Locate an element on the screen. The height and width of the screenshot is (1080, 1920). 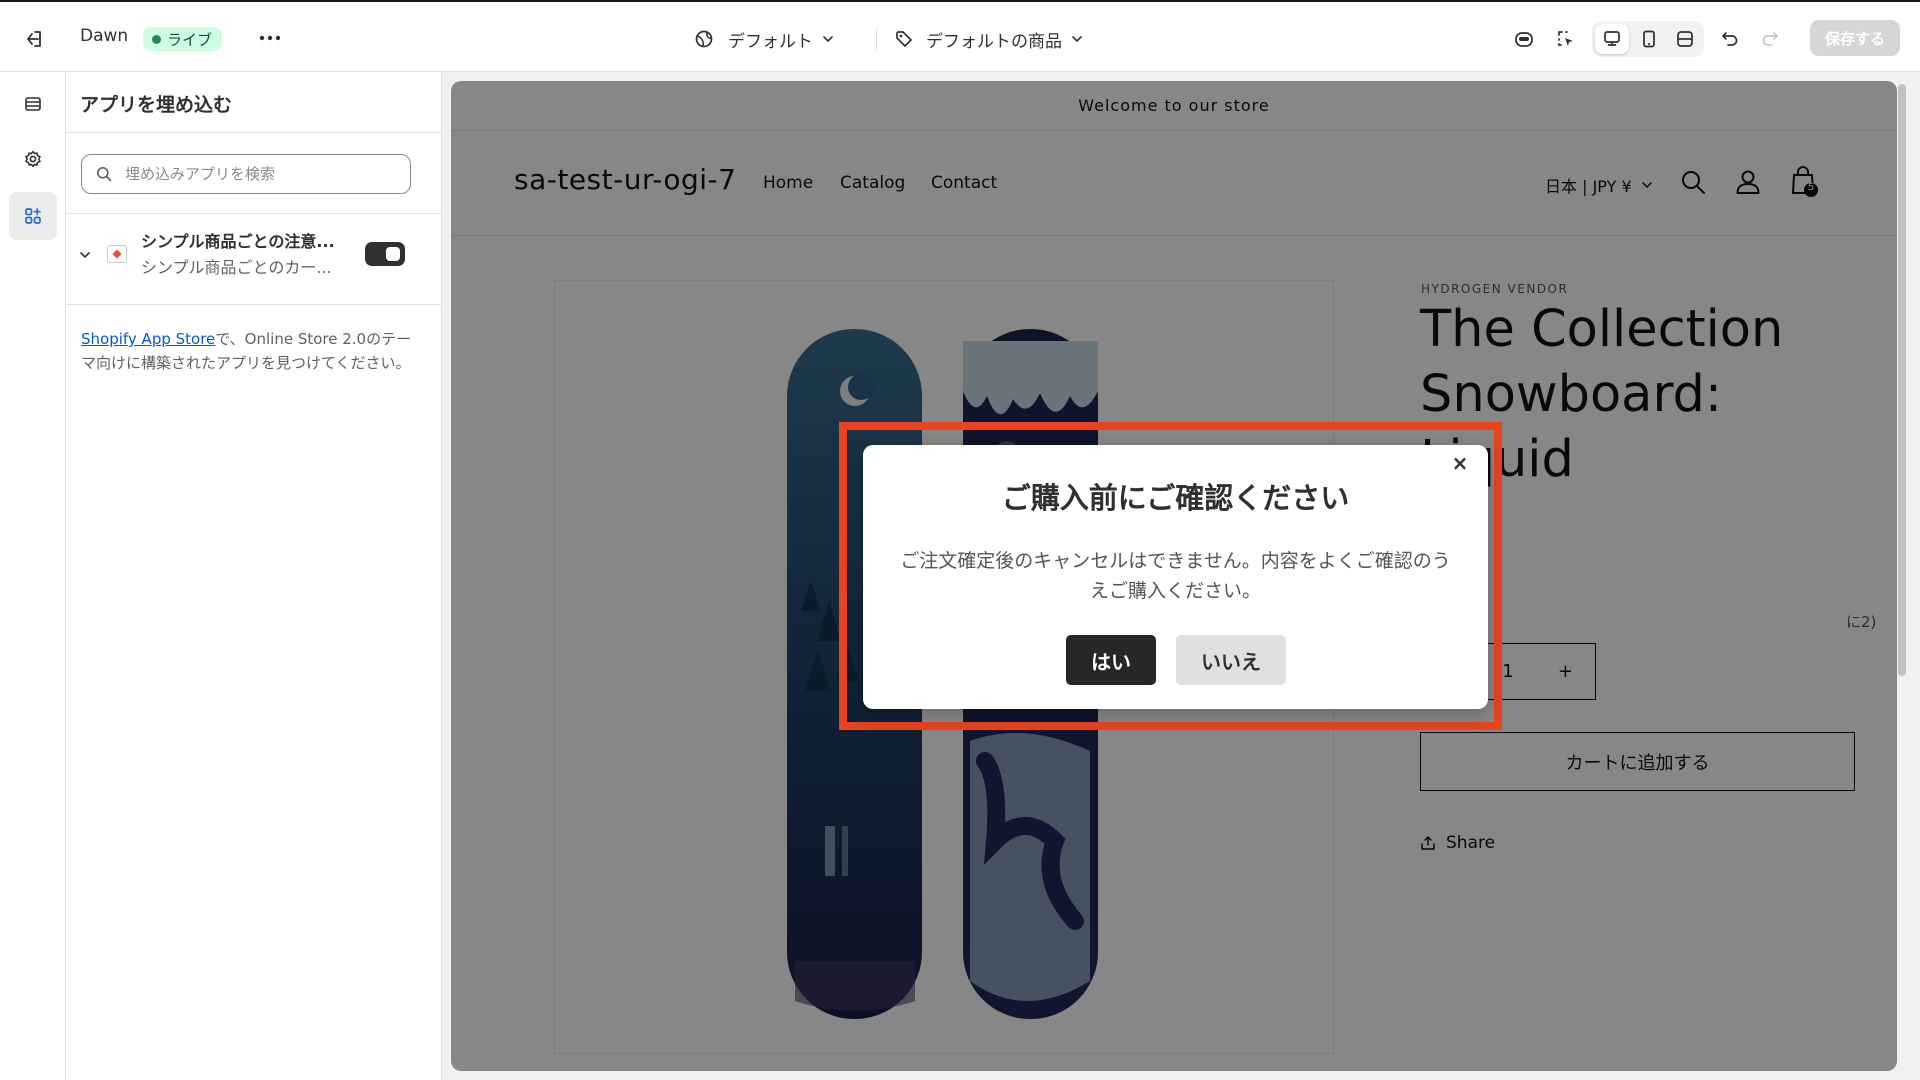
globe-icon is located at coordinates (704, 39).